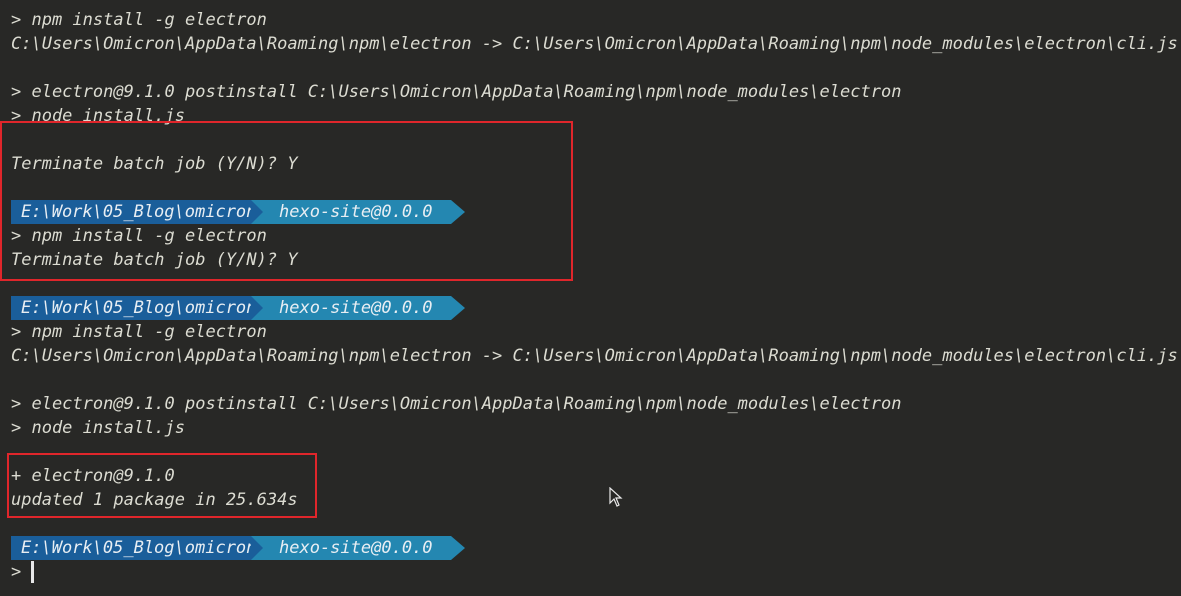 The height and width of the screenshot is (596, 1181). I want to click on text-cursor, so click(32, 572).